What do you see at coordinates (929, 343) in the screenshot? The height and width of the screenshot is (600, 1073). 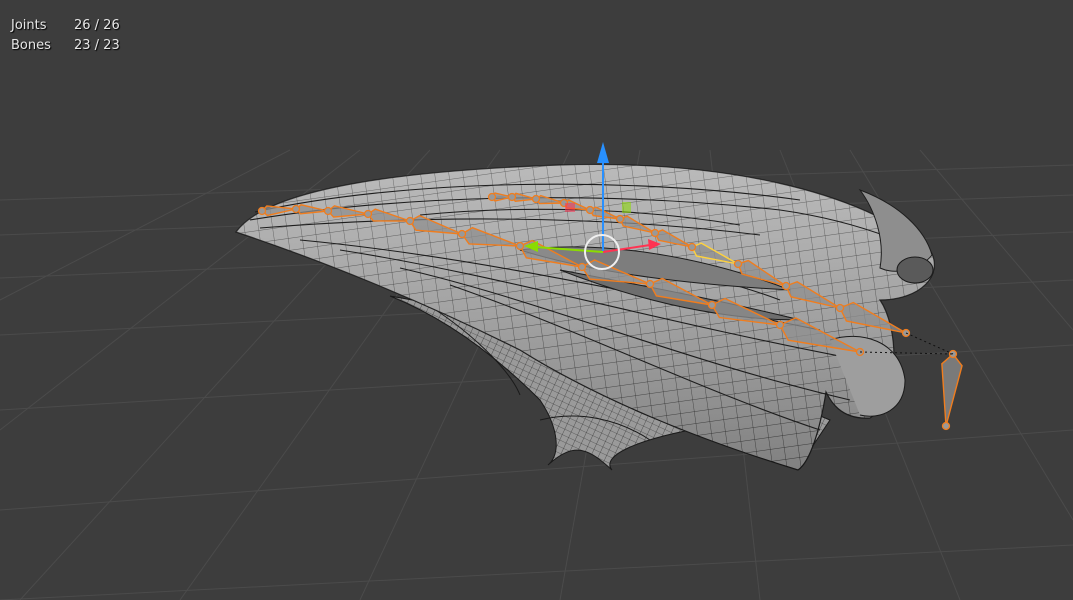 I see `parent-relation-line` at bounding box center [929, 343].